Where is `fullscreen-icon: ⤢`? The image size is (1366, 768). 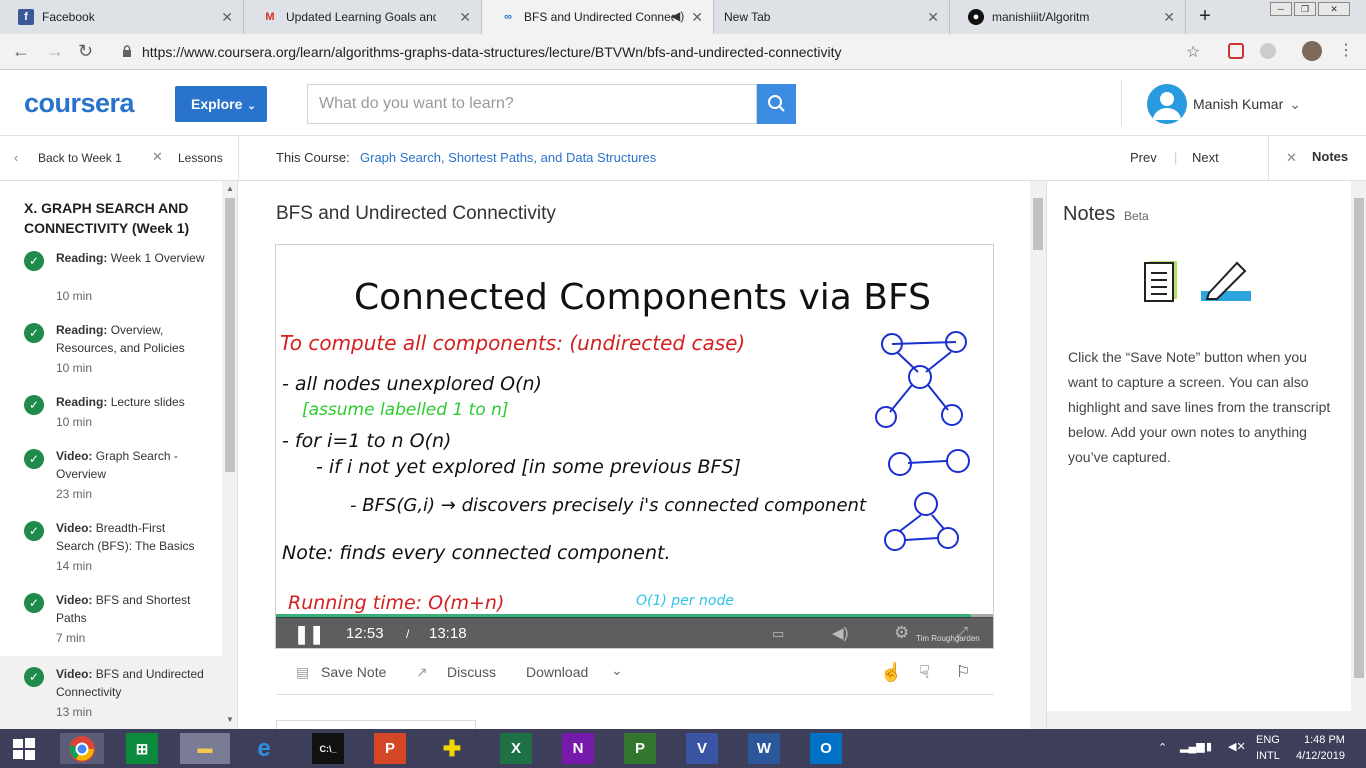 fullscreen-icon: ⤢ is located at coordinates (962, 632).